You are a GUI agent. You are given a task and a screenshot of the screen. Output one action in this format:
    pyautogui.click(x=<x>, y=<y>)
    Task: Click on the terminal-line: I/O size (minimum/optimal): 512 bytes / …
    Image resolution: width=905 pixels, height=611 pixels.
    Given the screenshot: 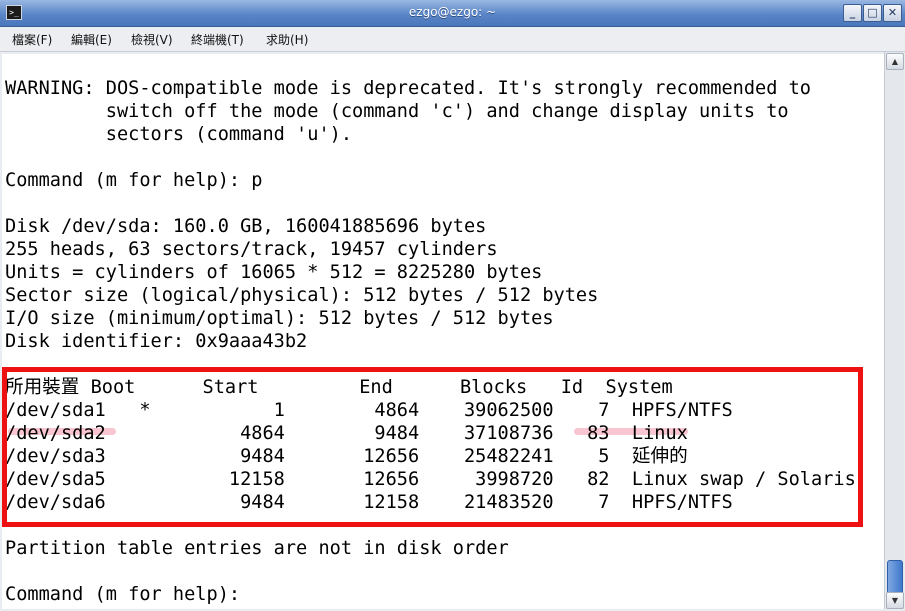 What is the action you would take?
    pyautogui.click(x=279, y=318)
    